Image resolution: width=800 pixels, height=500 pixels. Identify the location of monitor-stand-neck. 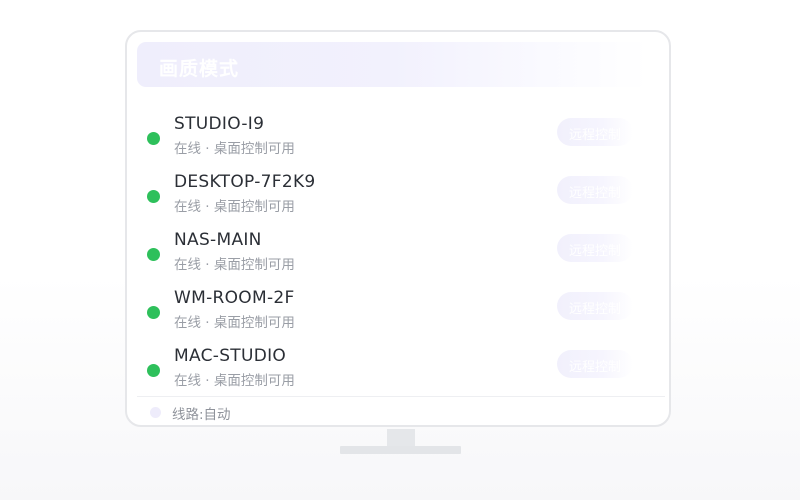
(401, 437).